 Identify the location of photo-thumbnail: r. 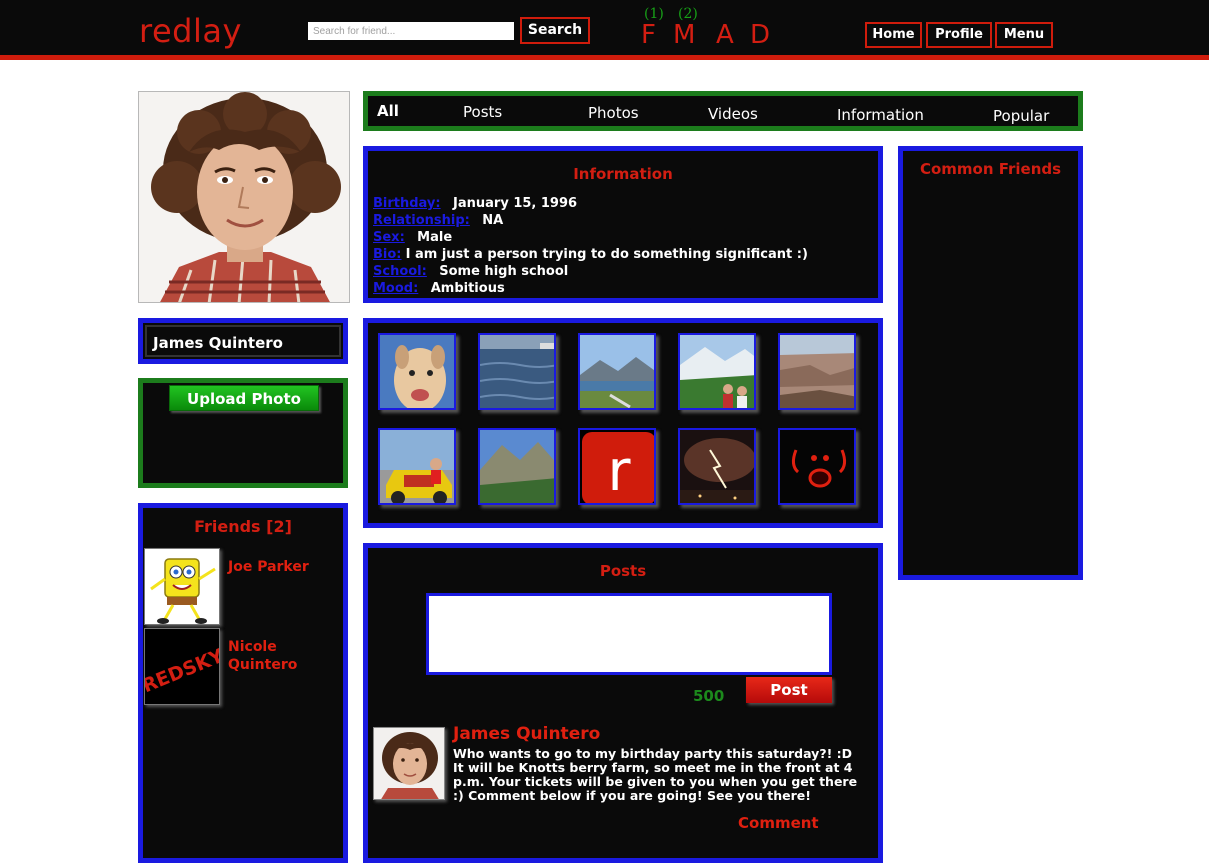
(617, 466).